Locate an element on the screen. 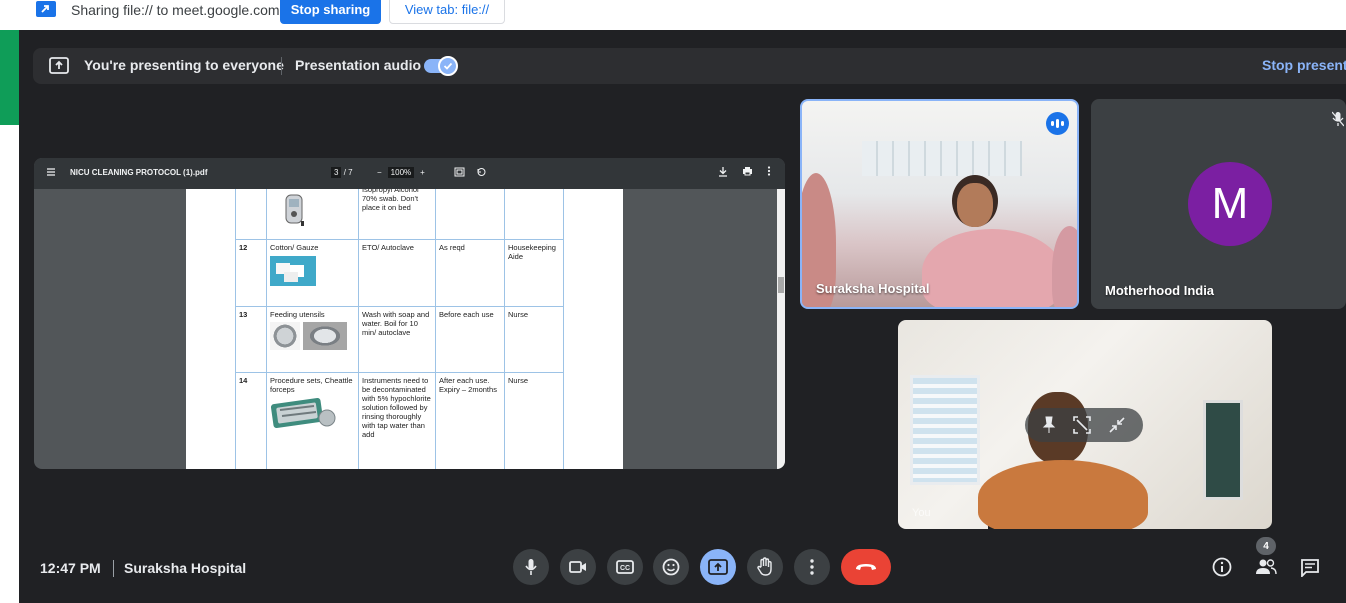 This screenshot has width=1346, height=603. meeting-details-button is located at coordinates (1222, 567).